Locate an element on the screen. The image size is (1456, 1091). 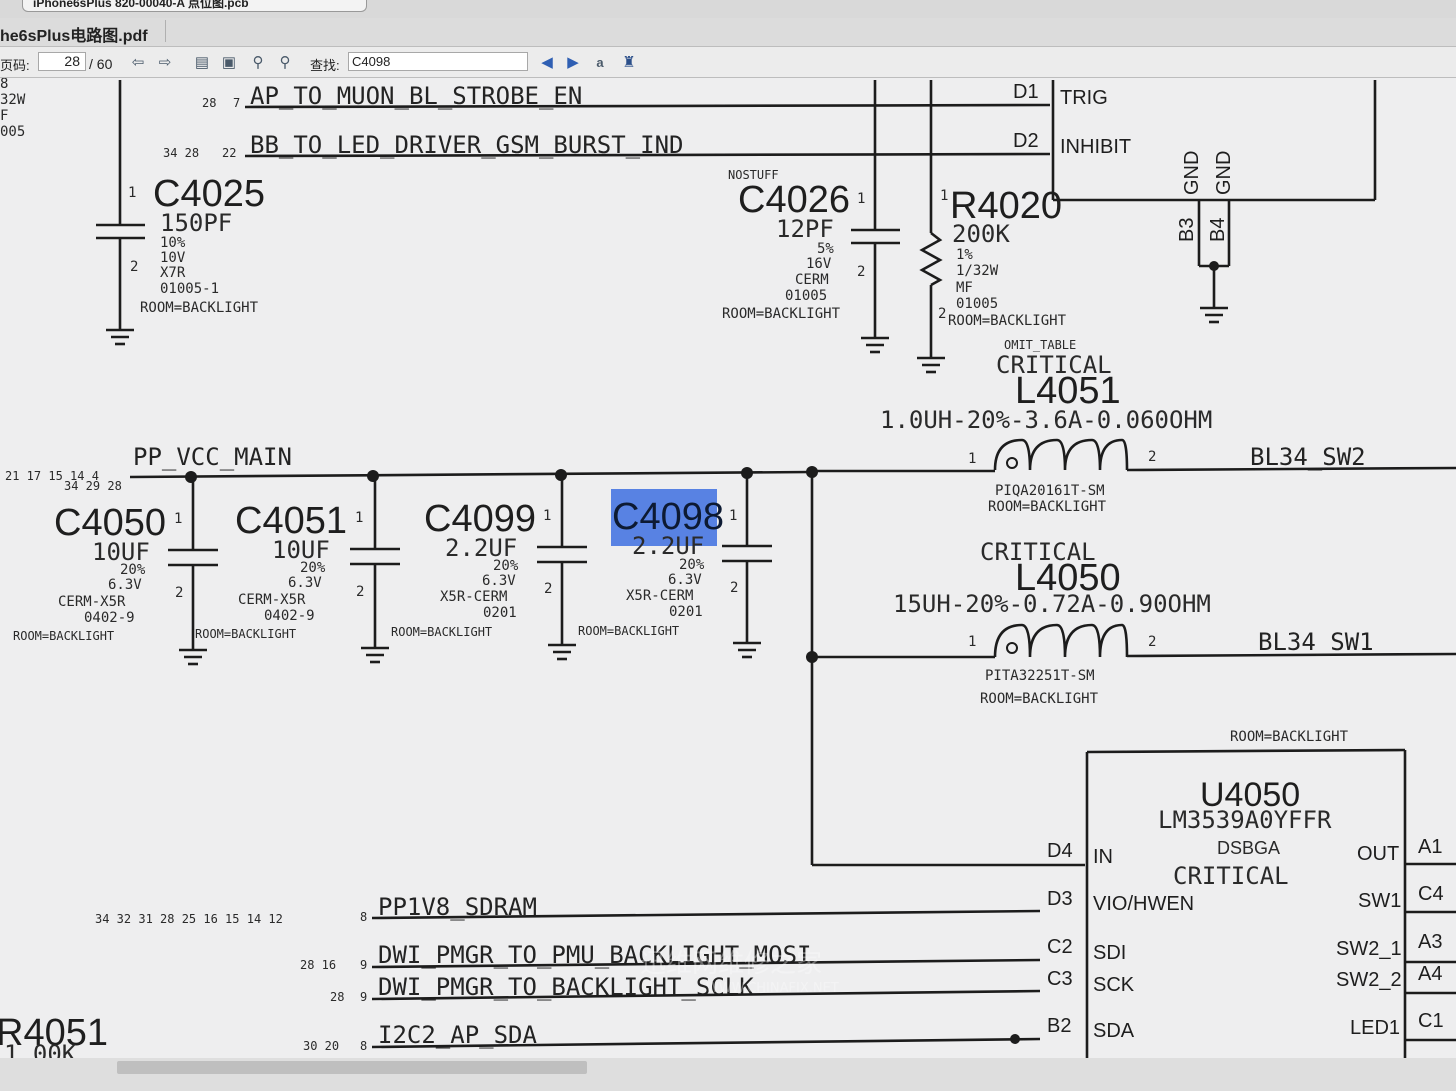
room-label: ROOM=BACKLIGHT is located at coordinates (781, 314).